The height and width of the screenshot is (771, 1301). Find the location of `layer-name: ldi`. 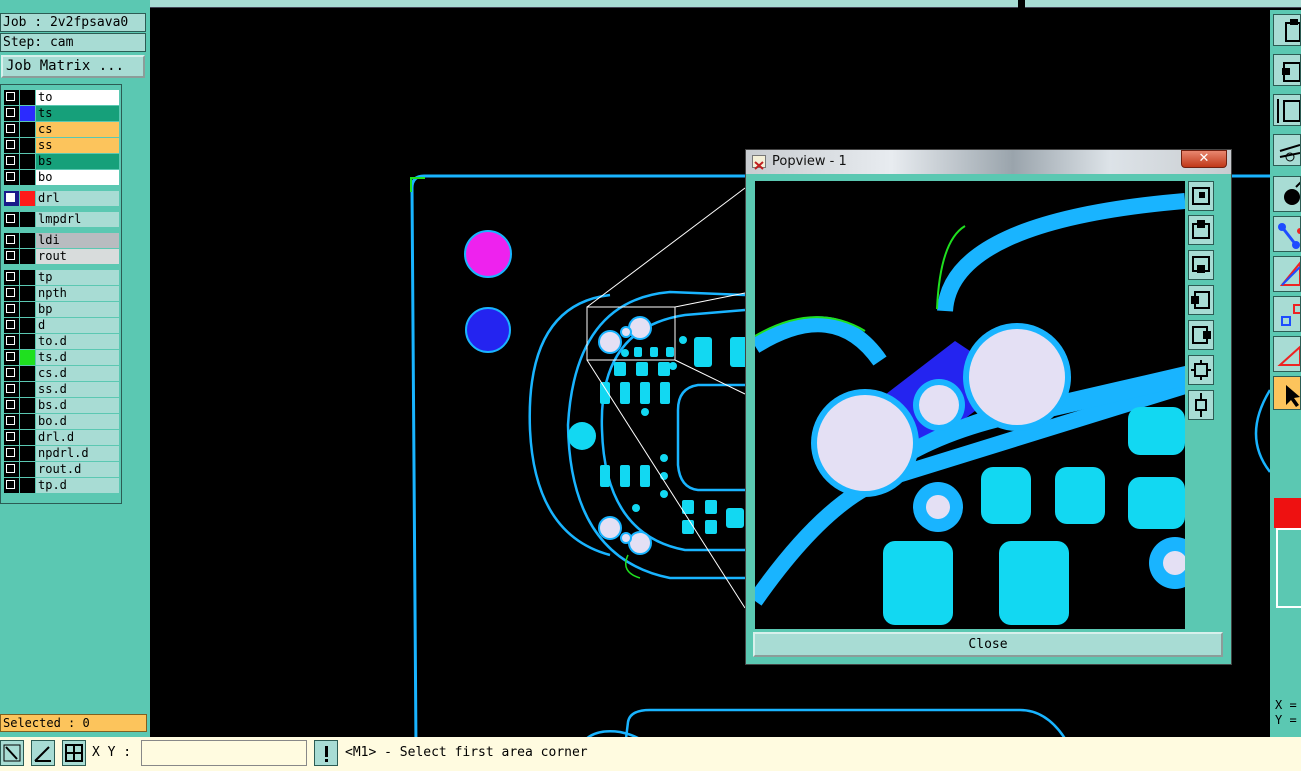

layer-name: ldi is located at coordinates (77, 240).